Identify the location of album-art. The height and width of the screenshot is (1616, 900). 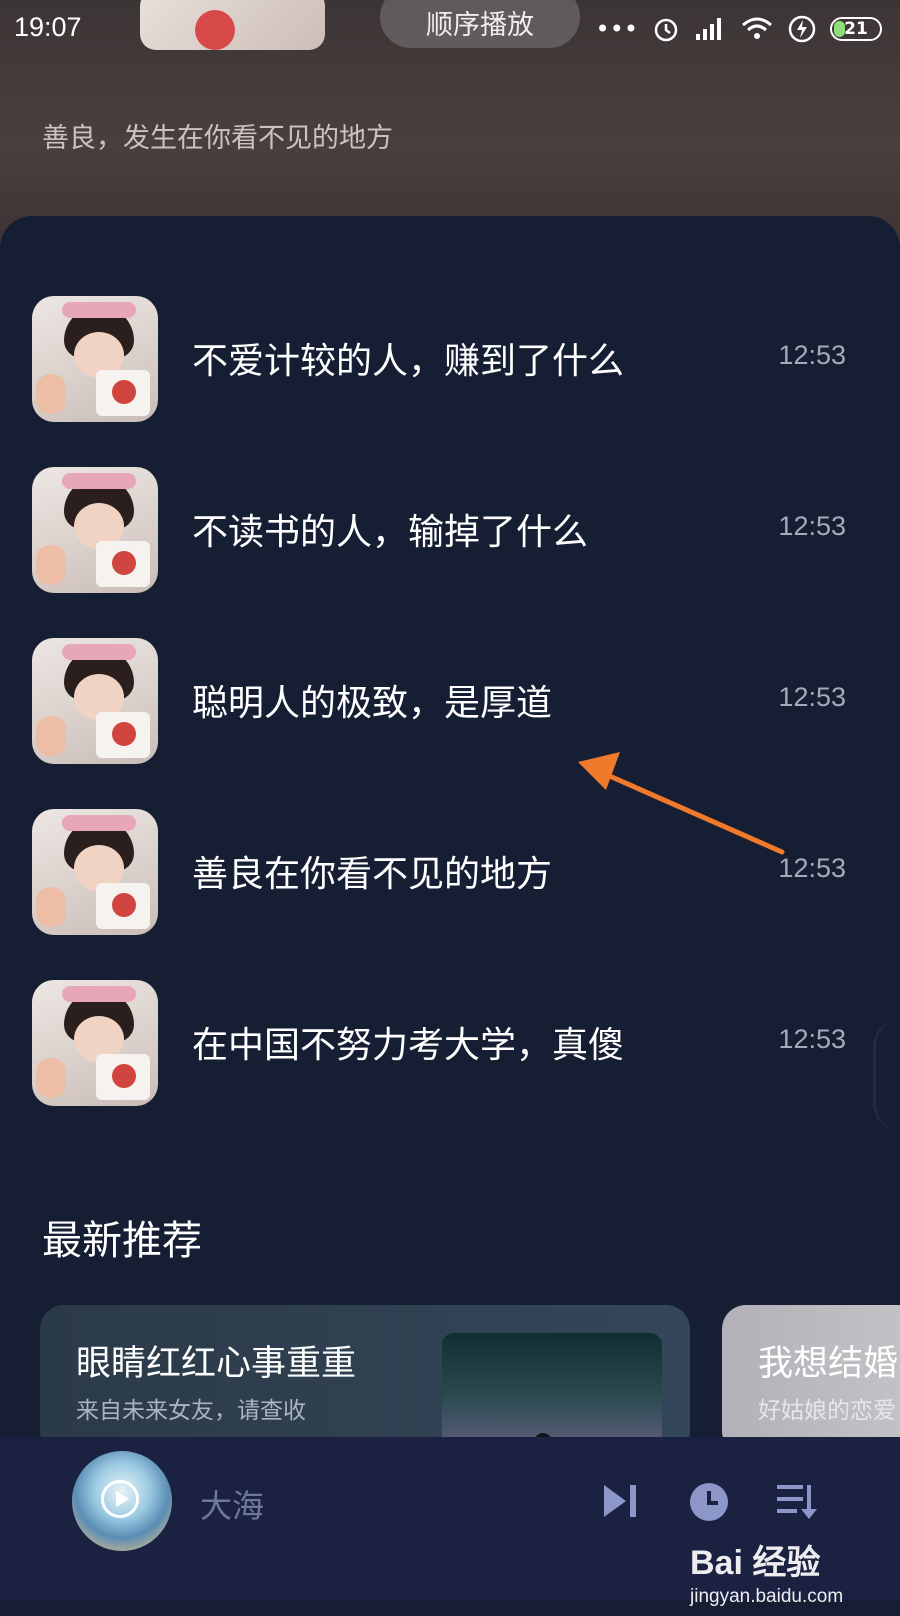
(122, 1501).